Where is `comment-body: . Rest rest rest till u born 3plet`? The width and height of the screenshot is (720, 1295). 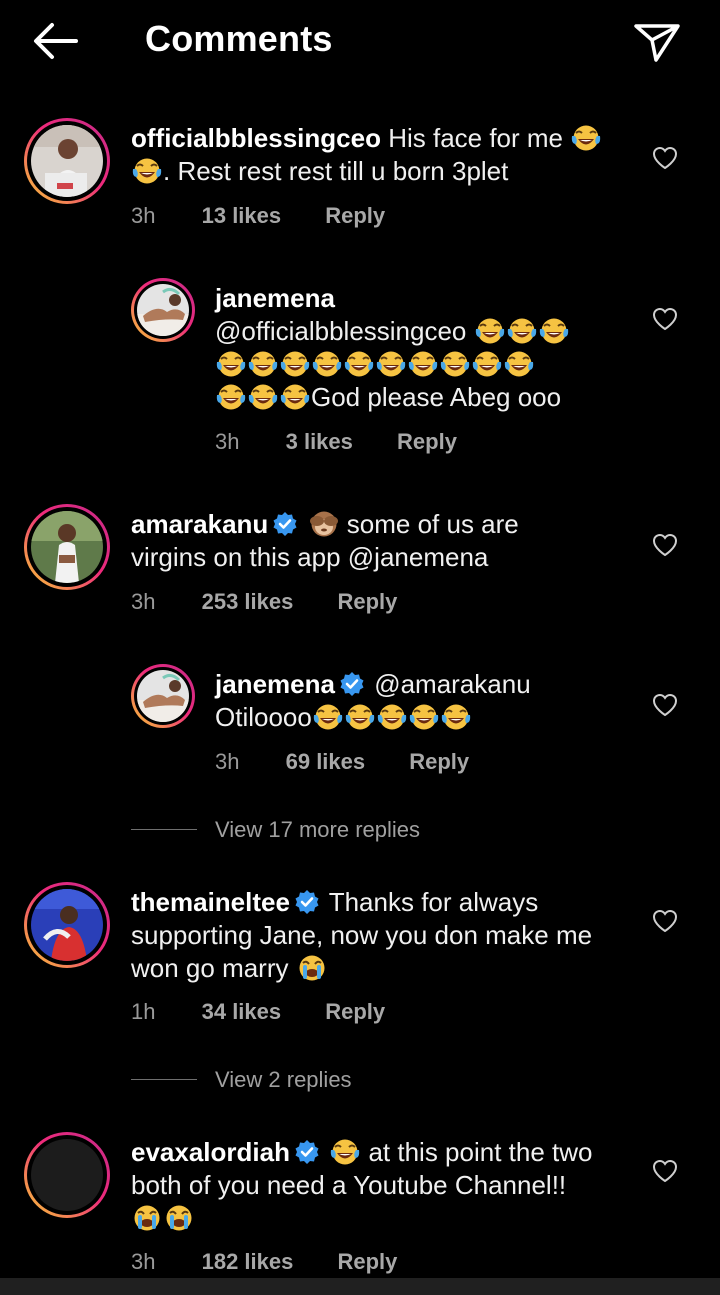
comment-body: . Rest rest rest till u born 3plet is located at coordinates (336, 171).